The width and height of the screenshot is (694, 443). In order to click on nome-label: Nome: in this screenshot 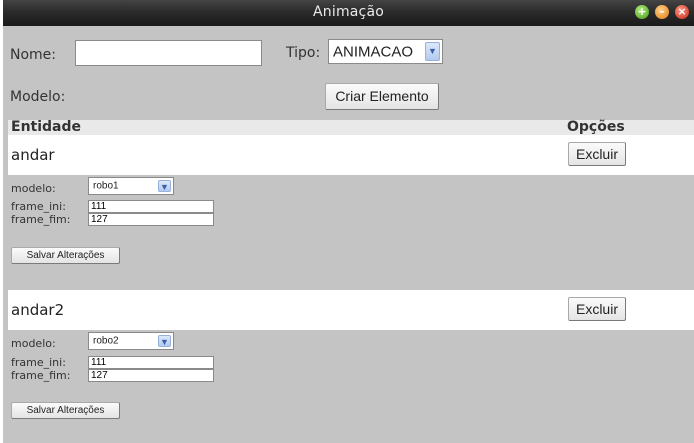, I will do `click(33, 55)`.